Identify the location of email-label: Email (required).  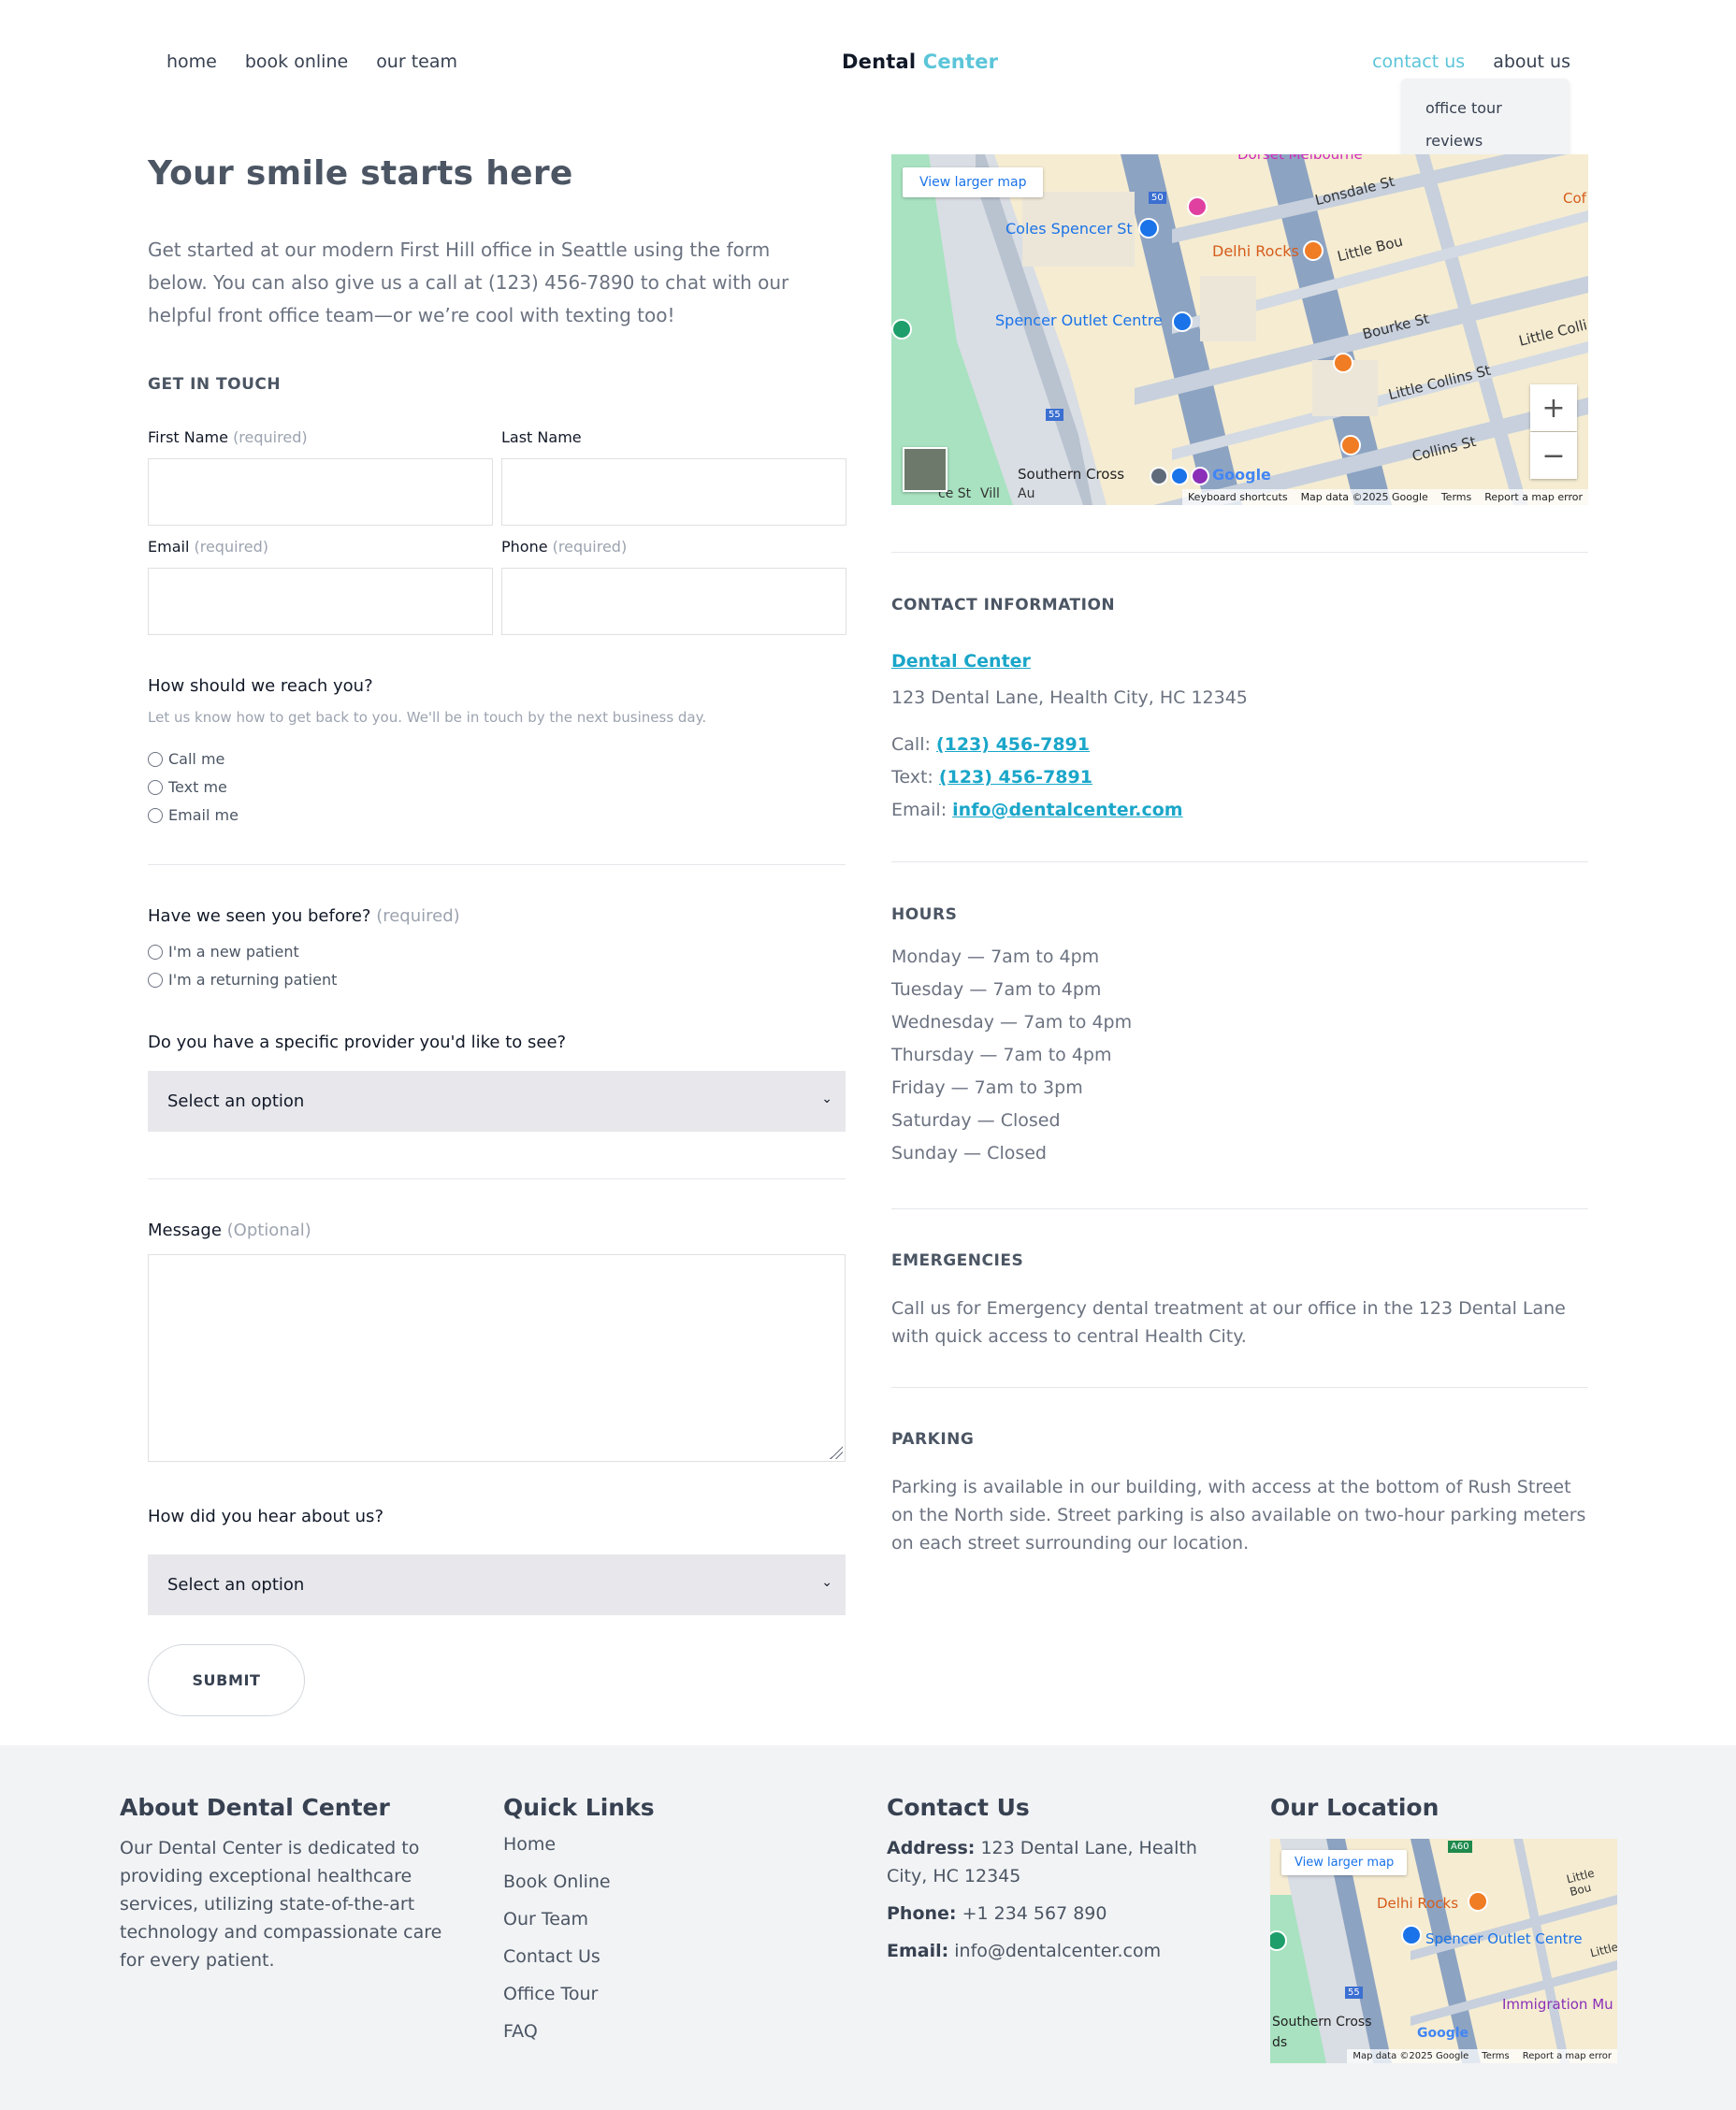
(208, 547).